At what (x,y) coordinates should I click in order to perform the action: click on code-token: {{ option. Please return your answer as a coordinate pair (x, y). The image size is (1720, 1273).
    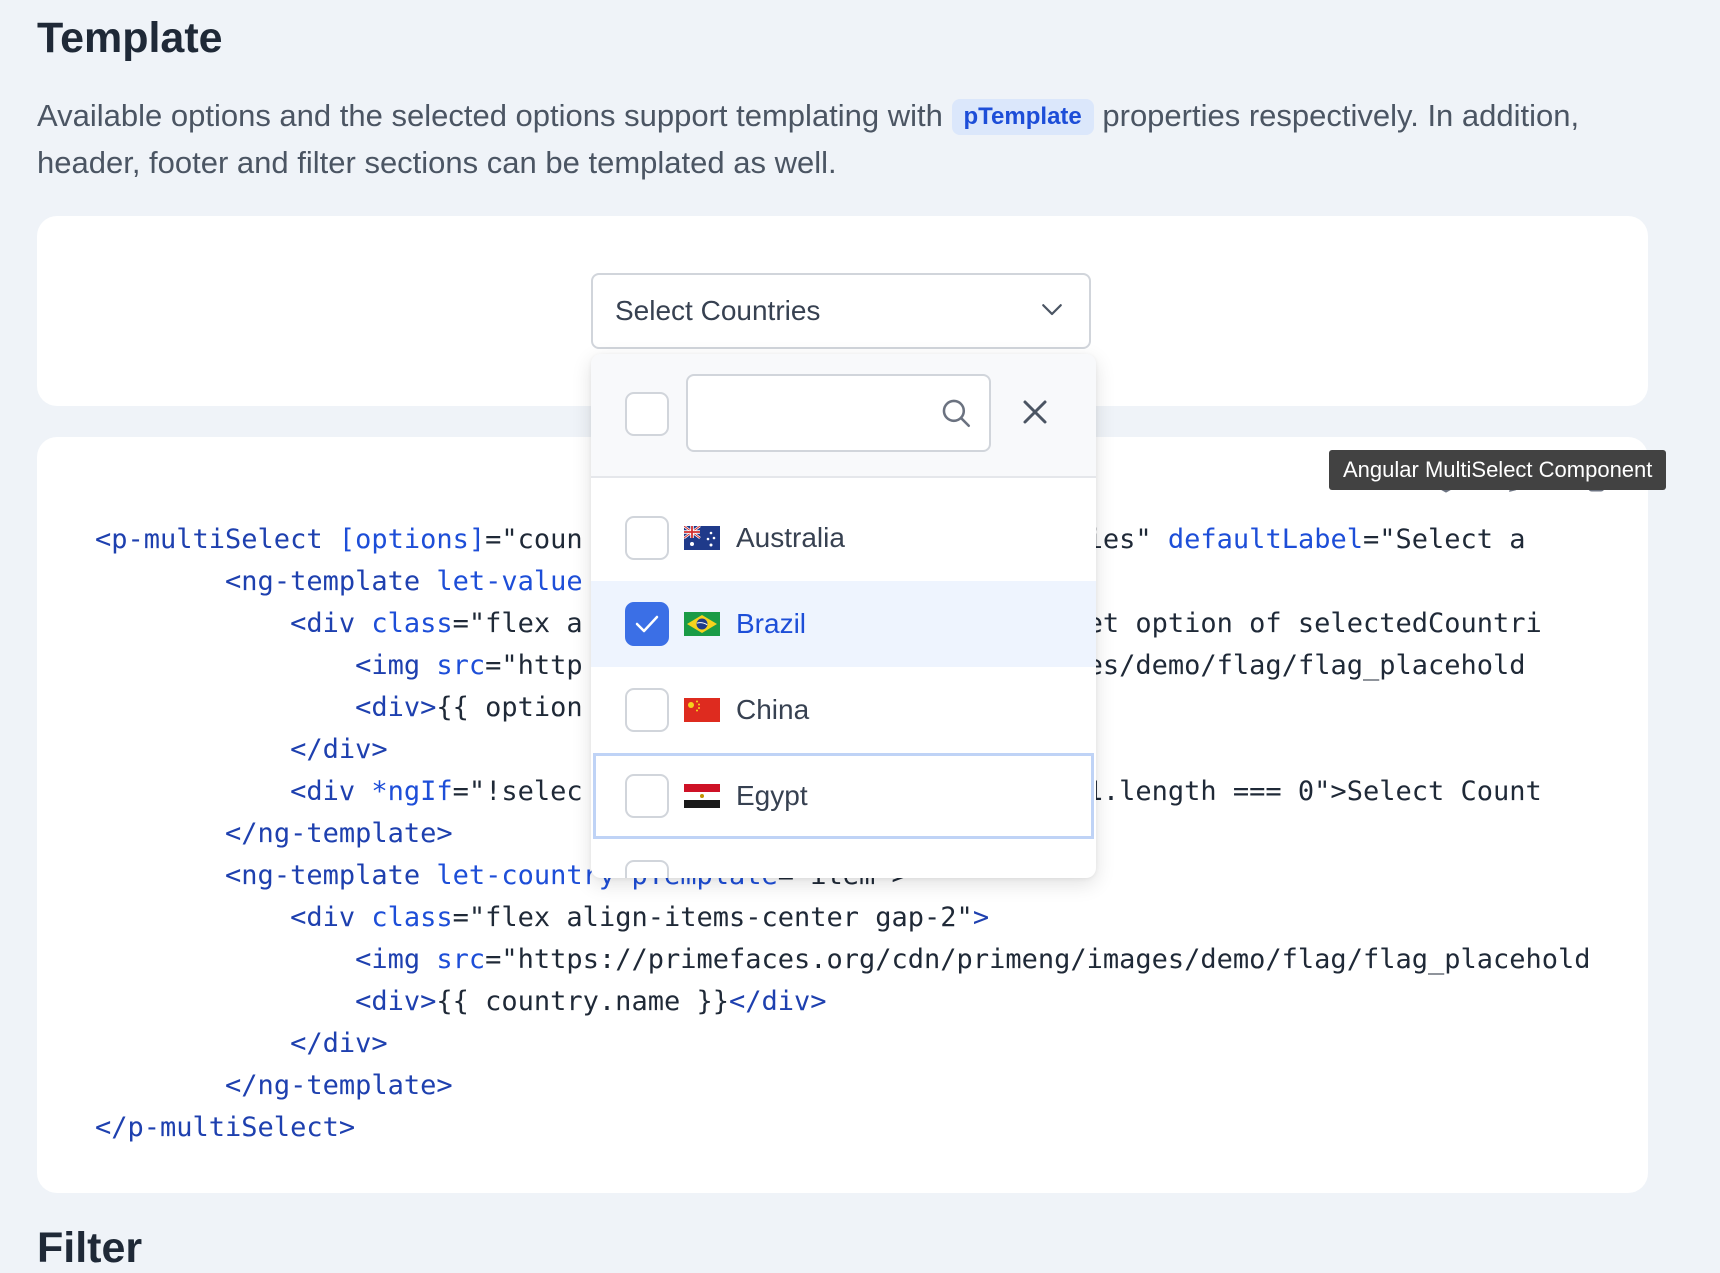
    Looking at the image, I should click on (509, 707).